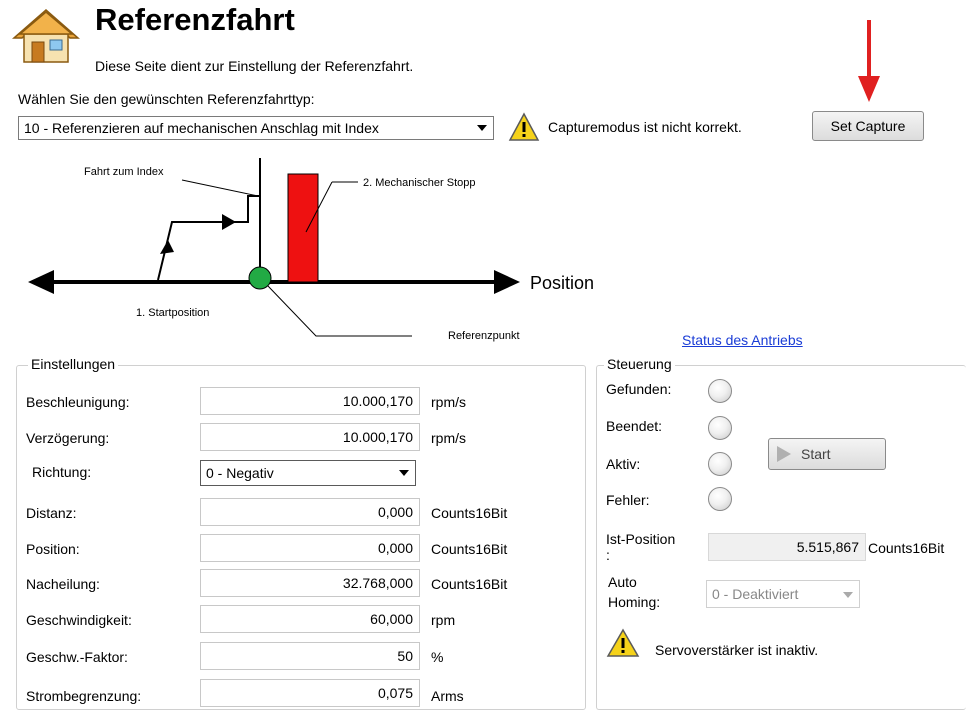 Image resolution: width=969 pixels, height=715 pixels. Describe the element at coordinates (784, 454) in the screenshot. I see `play-icon` at that location.